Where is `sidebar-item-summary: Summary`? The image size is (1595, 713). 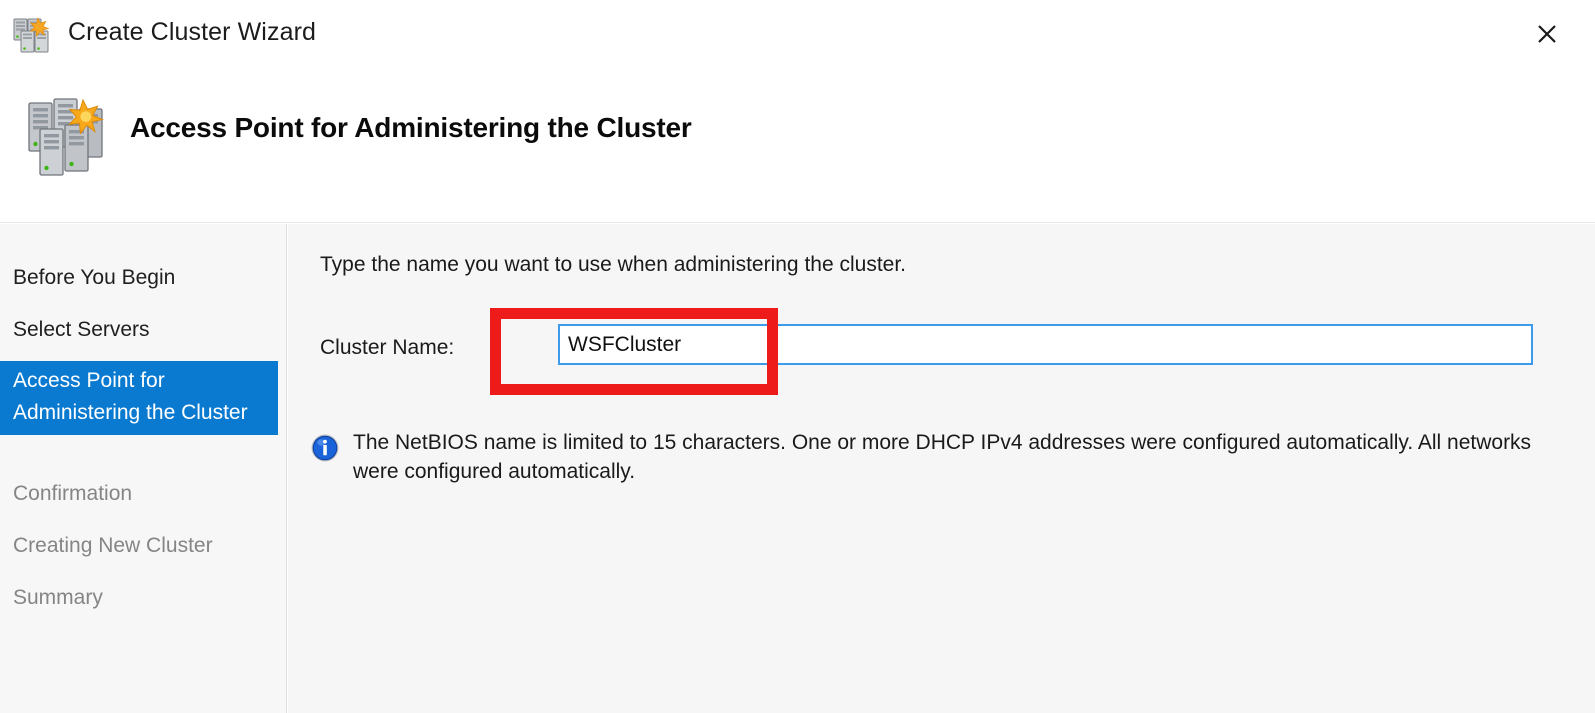 sidebar-item-summary: Summary is located at coordinates (139, 598).